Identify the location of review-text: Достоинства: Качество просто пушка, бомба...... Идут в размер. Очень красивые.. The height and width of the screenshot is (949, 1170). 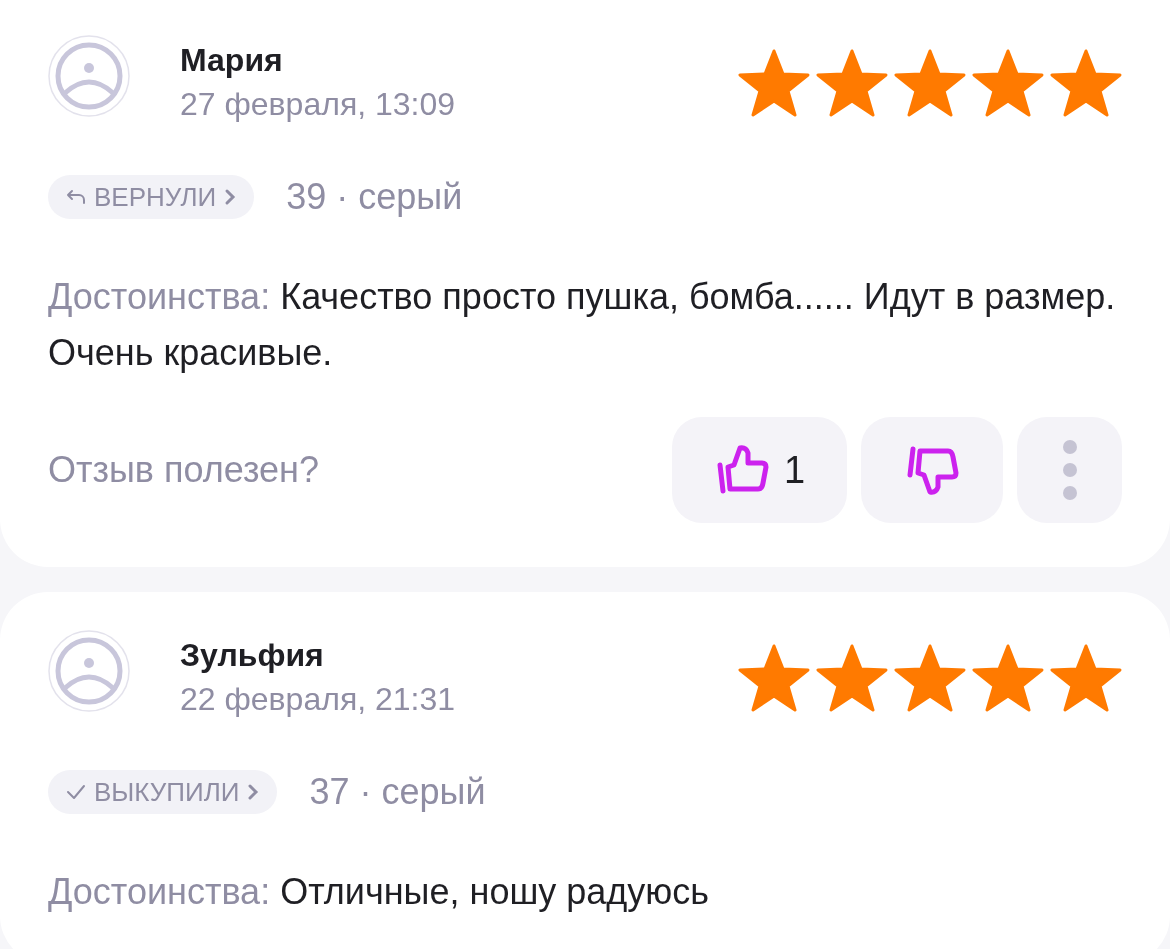
(582, 325).